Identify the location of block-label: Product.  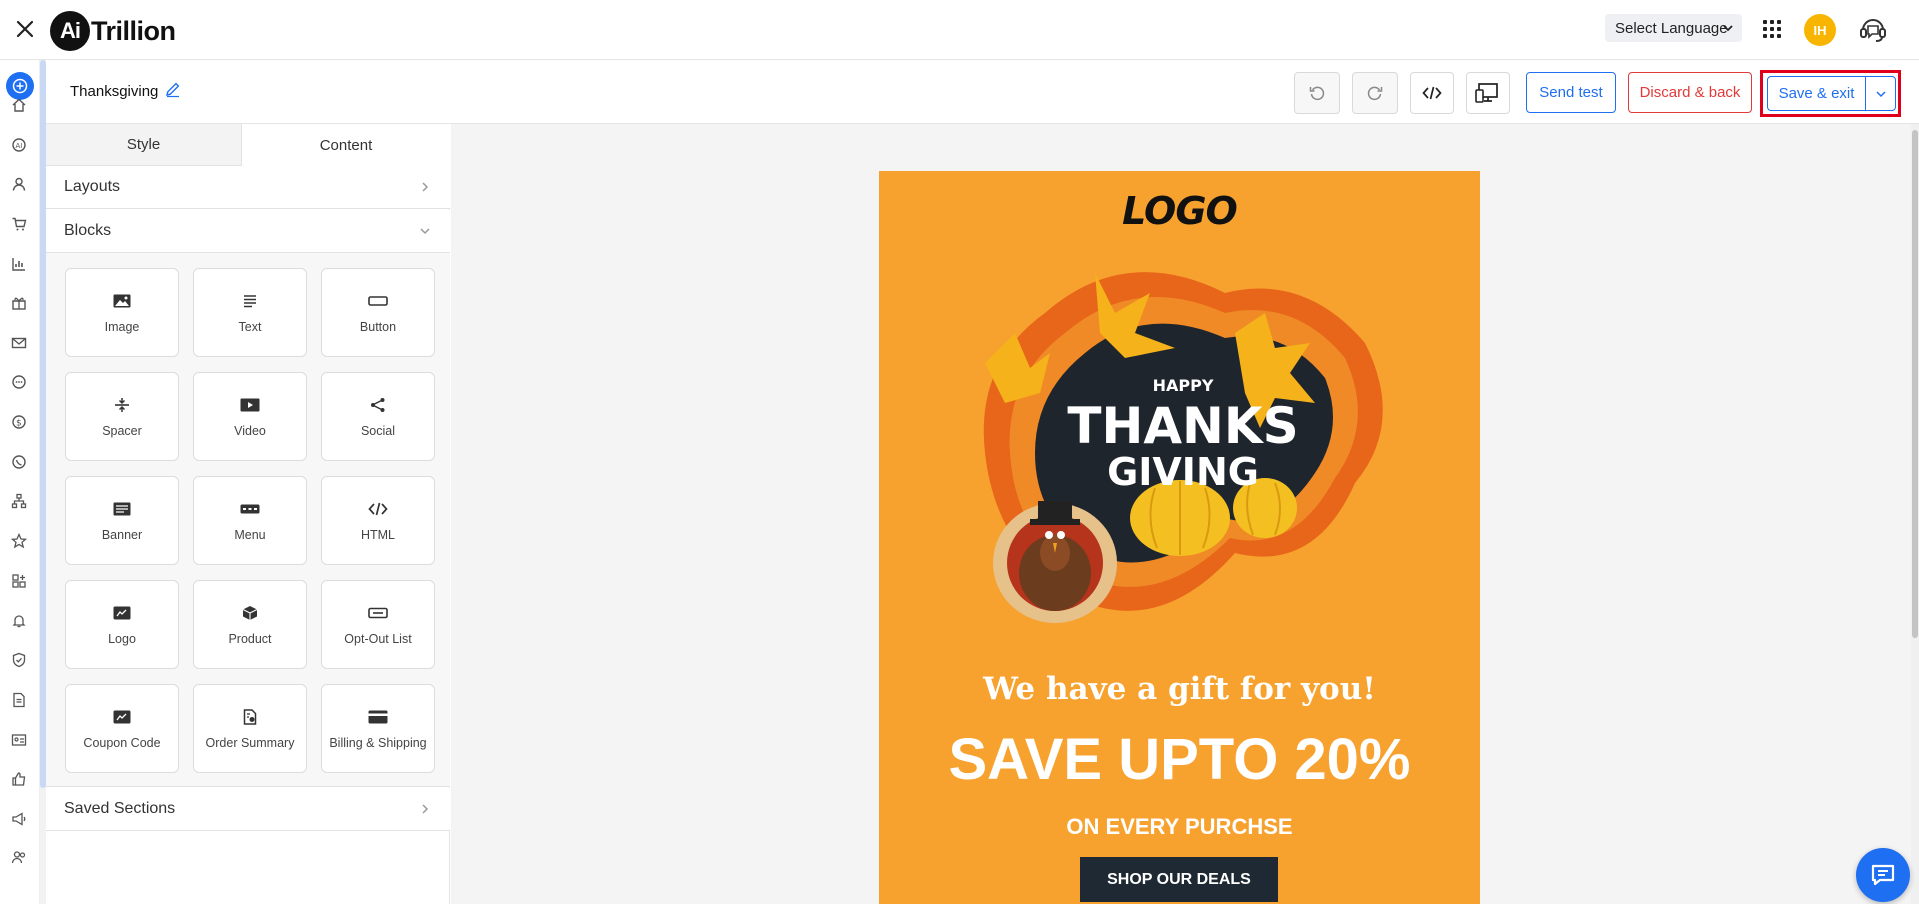
(250, 638).